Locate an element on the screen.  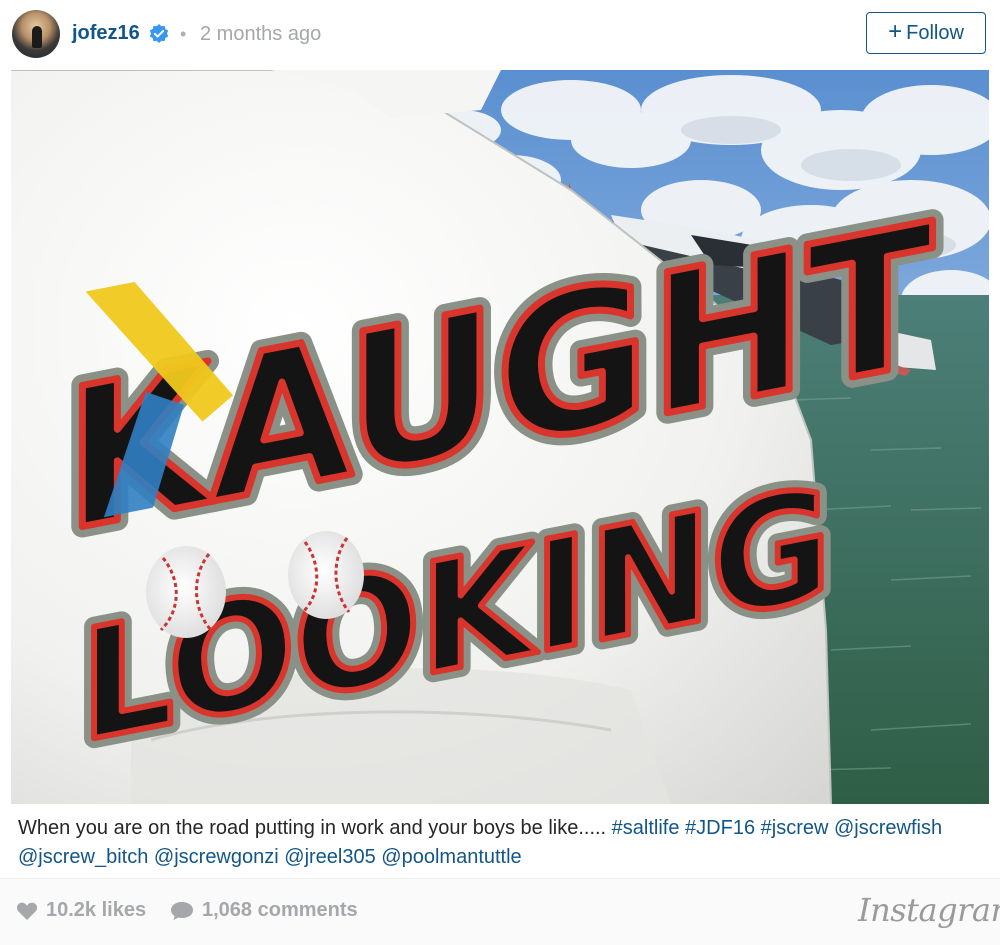
hashtag-link: #jscrew is located at coordinates (795, 828).